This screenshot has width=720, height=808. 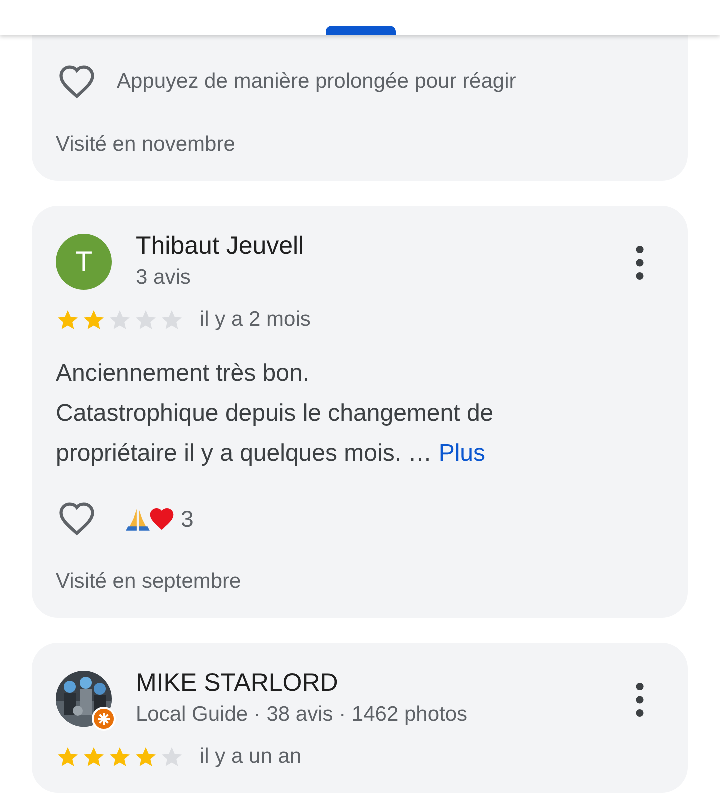 I want to click on visit-date: Visité en novembre, so click(x=146, y=145).